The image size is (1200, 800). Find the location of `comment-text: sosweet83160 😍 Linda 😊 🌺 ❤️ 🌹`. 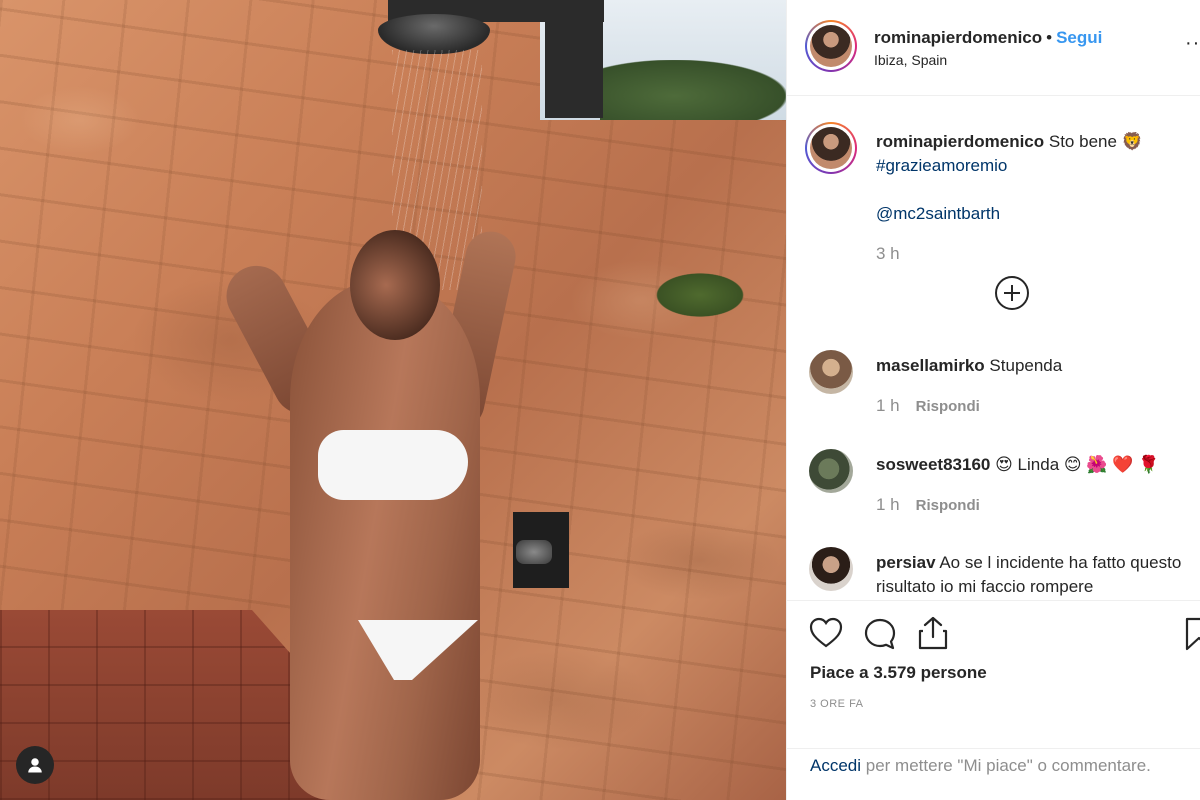

comment-text: sosweet83160 😍 Linda 😊 🌺 ❤️ 🌹 is located at coordinates (1031, 465).